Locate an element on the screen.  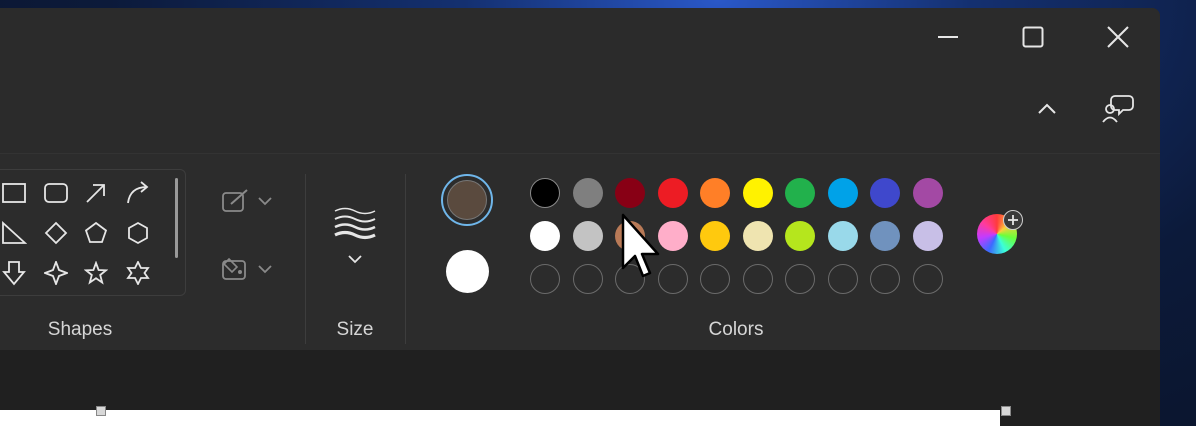
six-point-star-icon is located at coordinates (138, 273).